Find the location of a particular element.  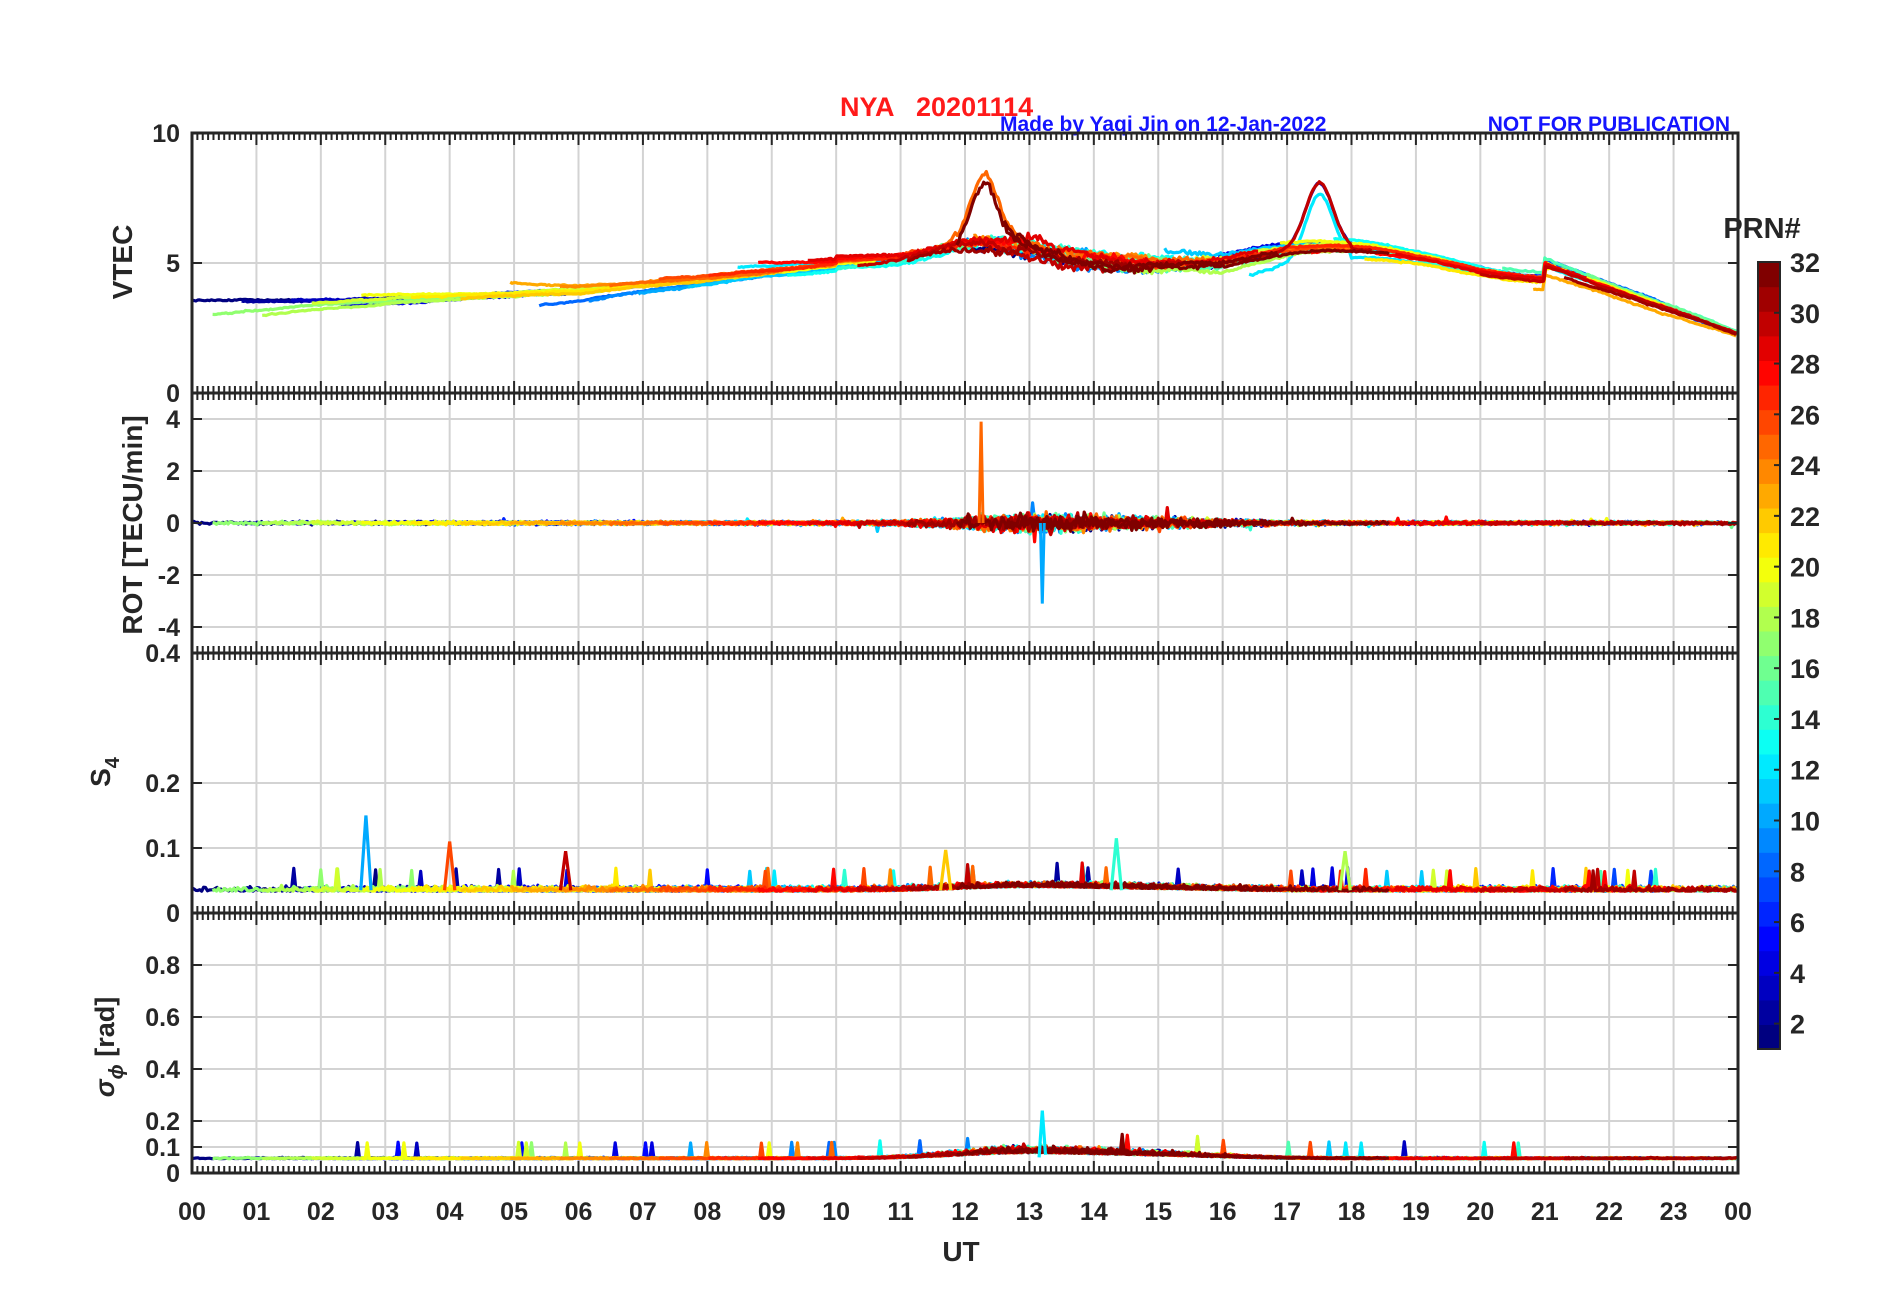

colorbar-tick-label: 30 is located at coordinates (1805, 314).